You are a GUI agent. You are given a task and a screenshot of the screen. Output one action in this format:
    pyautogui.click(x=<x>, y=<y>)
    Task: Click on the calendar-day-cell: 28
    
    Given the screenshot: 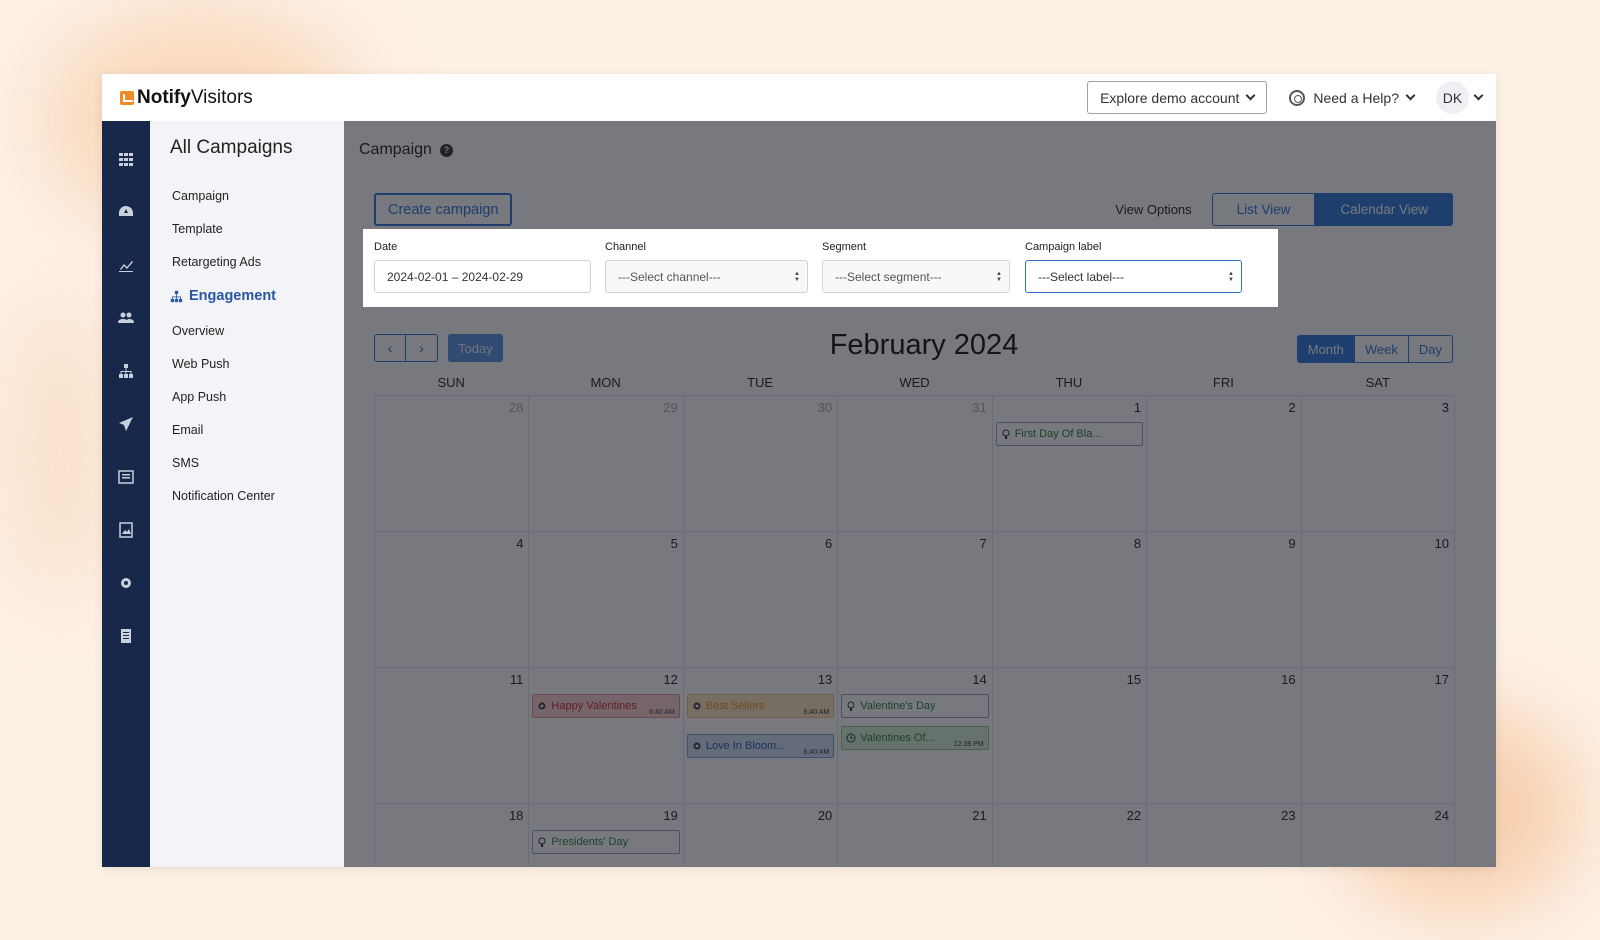 What is the action you would take?
    pyautogui.click(x=451, y=463)
    